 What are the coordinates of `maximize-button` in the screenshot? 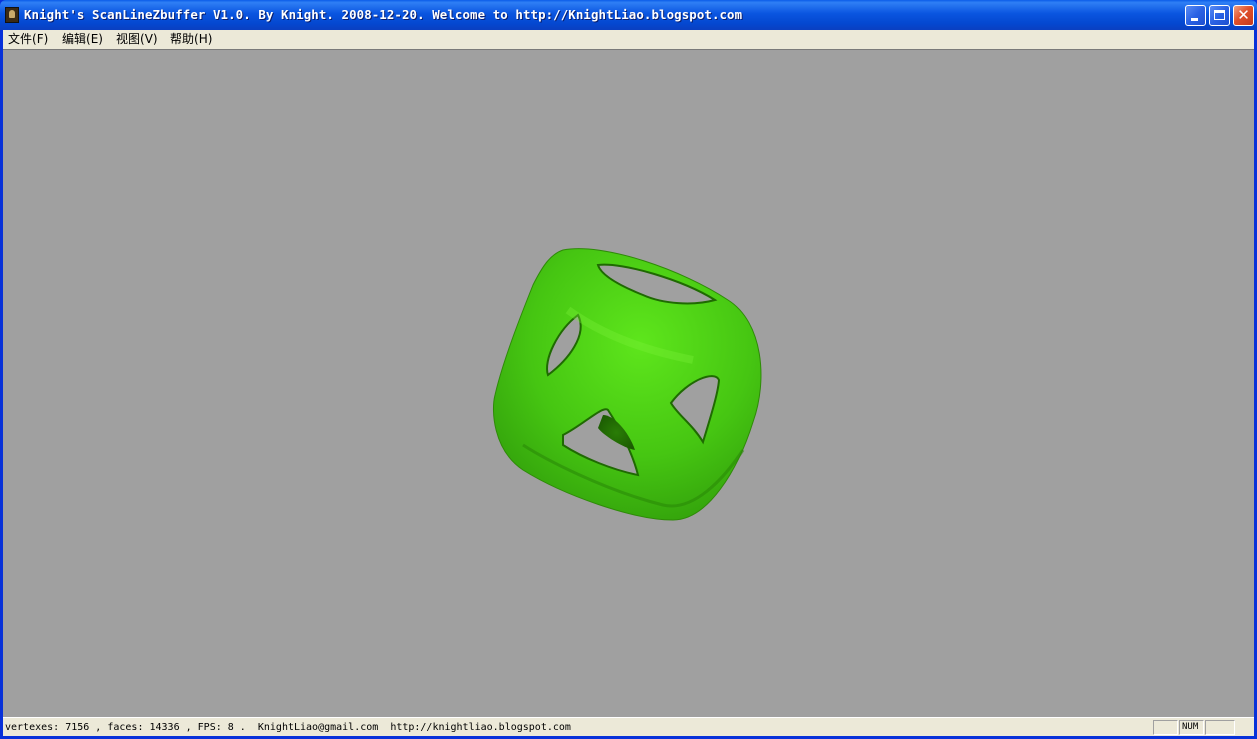 It's located at (1219, 15).